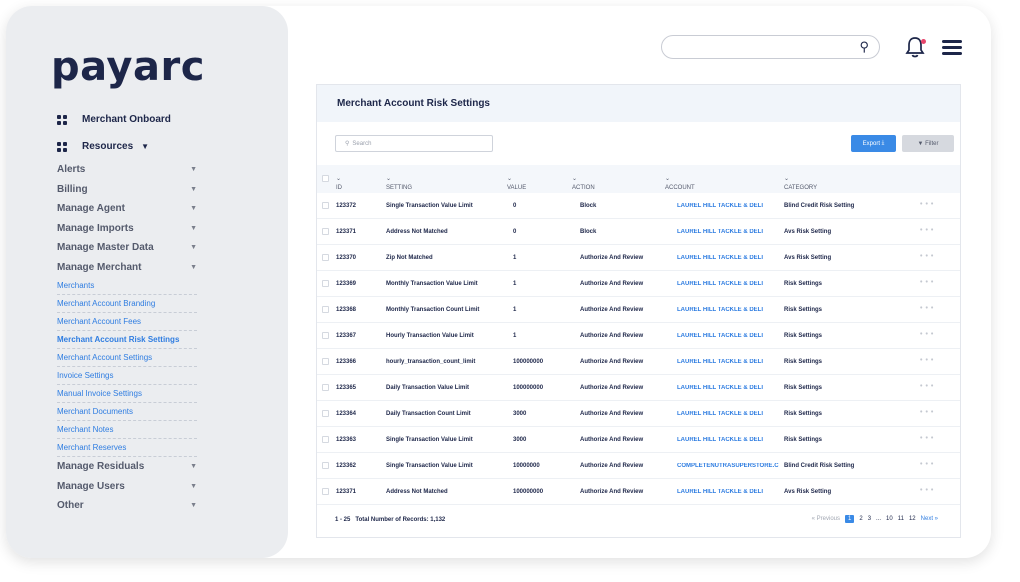 This screenshot has width=1020, height=582. I want to click on submenu-item: Merchant Account Fees, so click(127, 322).